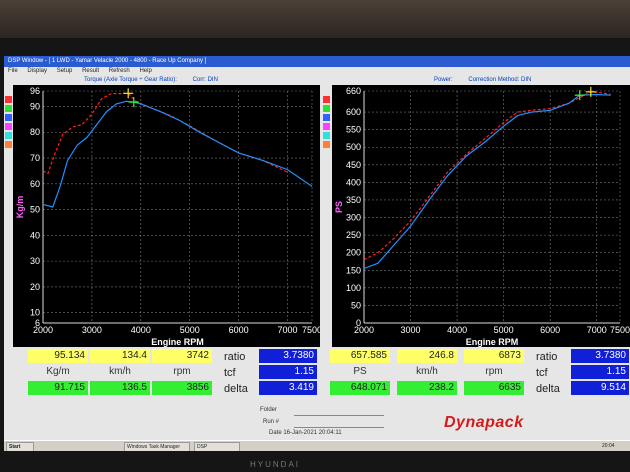  What do you see at coordinates (353, 200) in the screenshot?
I see `y-tick-label: 350` at bounding box center [353, 200].